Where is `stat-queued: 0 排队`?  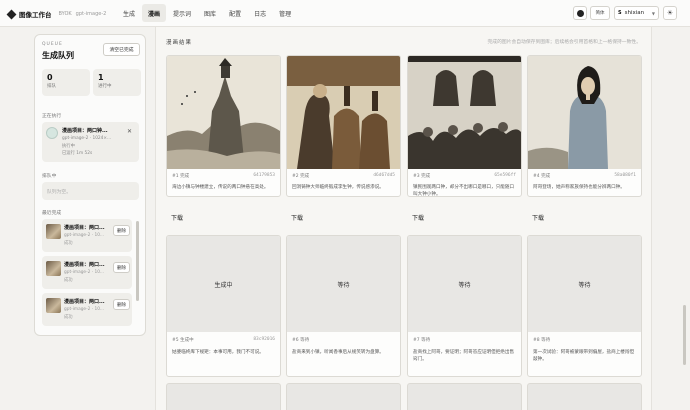
stat-queued: 0 排队 is located at coordinates (66, 82).